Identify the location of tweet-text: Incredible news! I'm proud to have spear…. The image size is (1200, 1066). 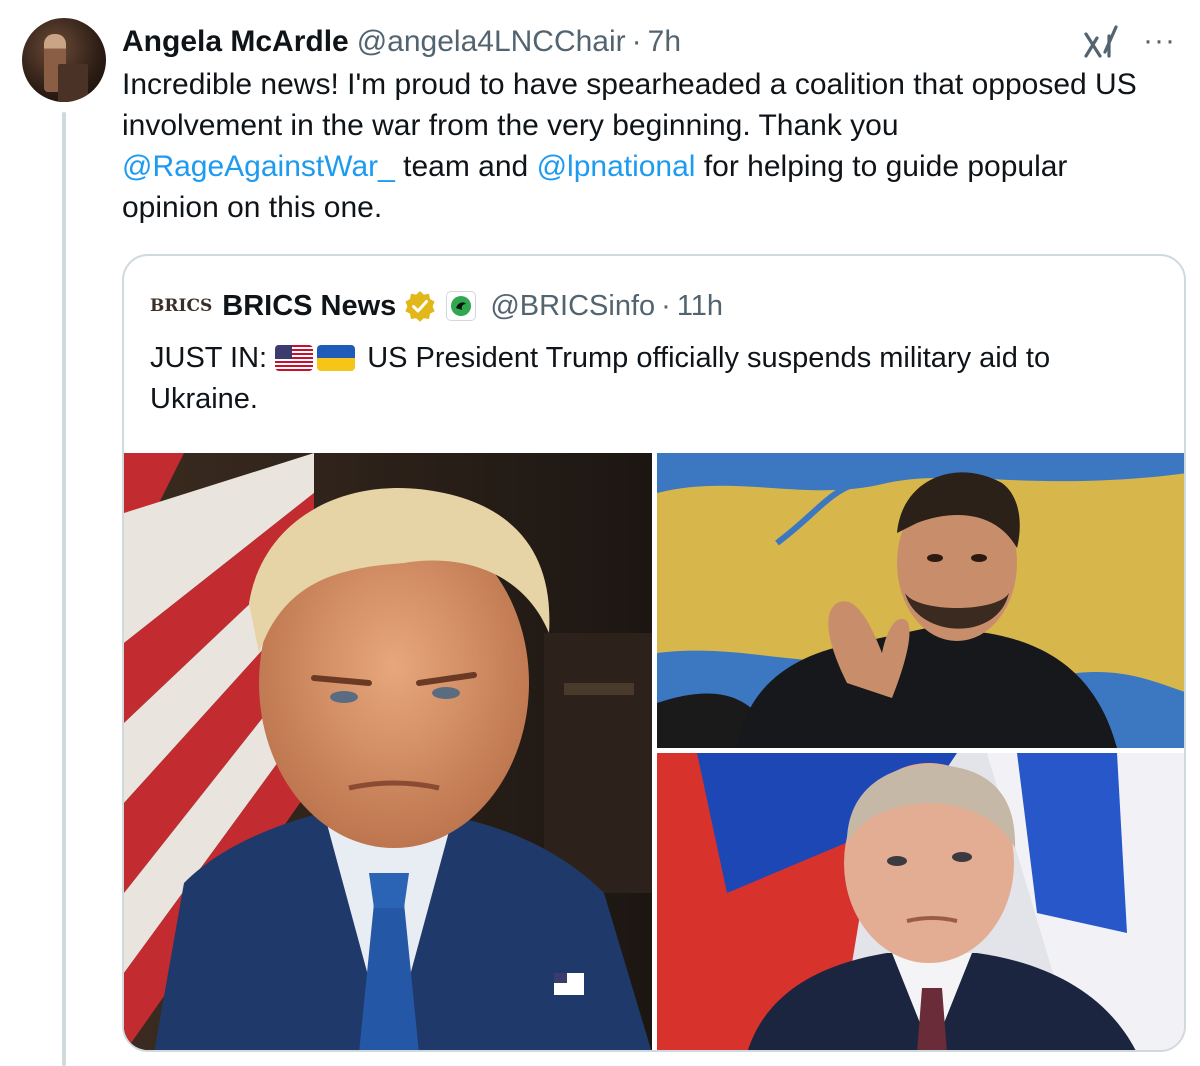
(647, 146).